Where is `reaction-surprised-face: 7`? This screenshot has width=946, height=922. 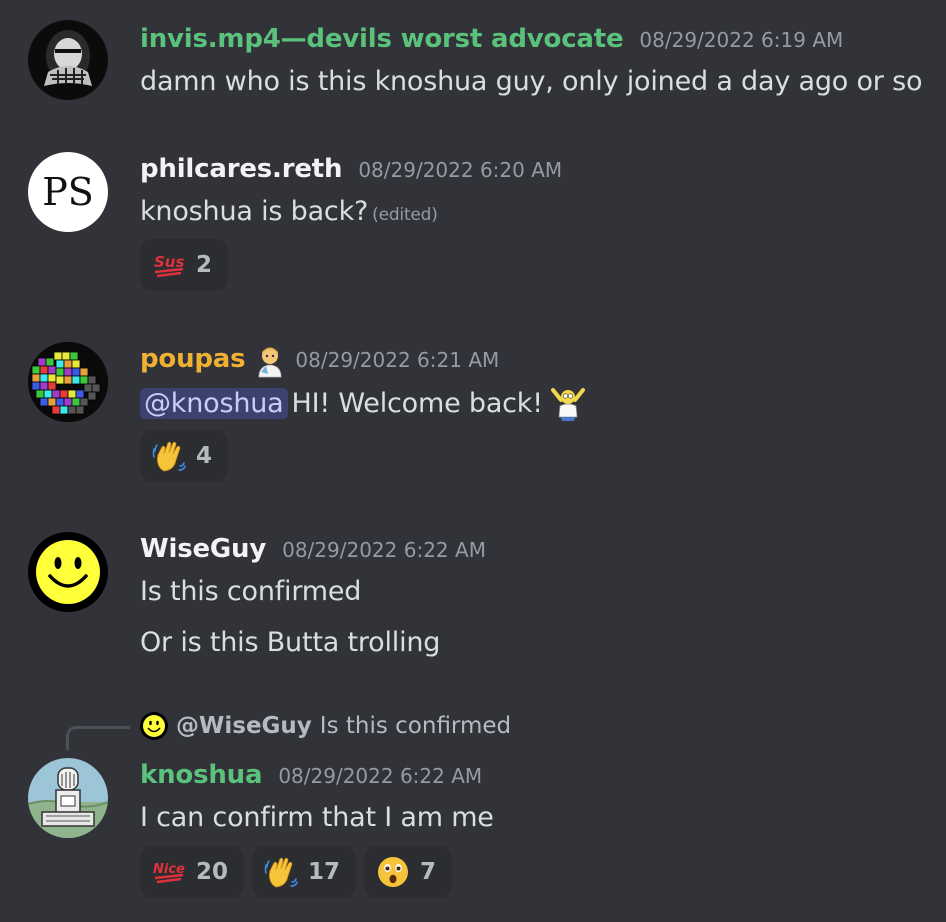 reaction-surprised-face: 7 is located at coordinates (408, 872).